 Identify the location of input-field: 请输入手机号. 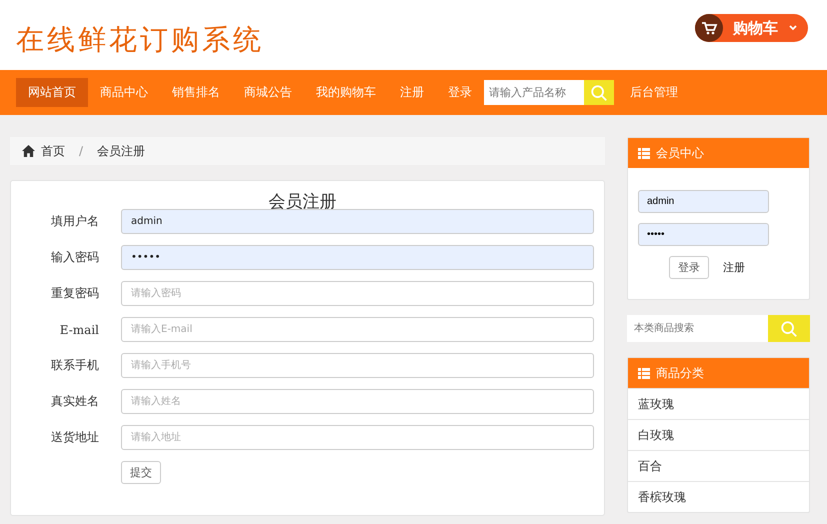
(357, 365).